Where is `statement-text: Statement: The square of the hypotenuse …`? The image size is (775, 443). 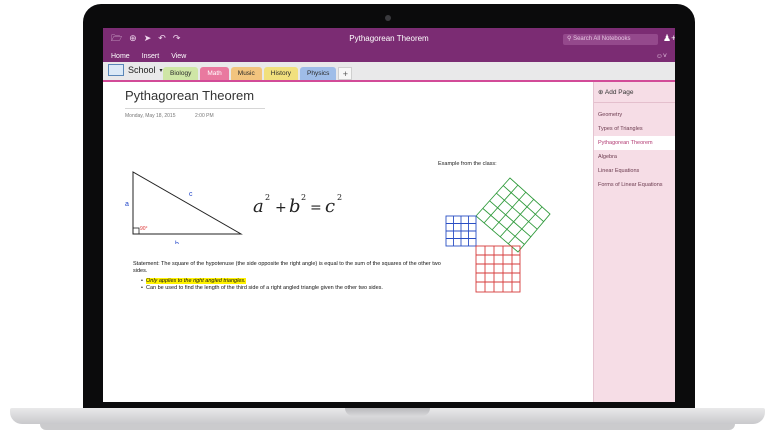 statement-text: Statement: The square of the hypotenuse … is located at coordinates (288, 268).